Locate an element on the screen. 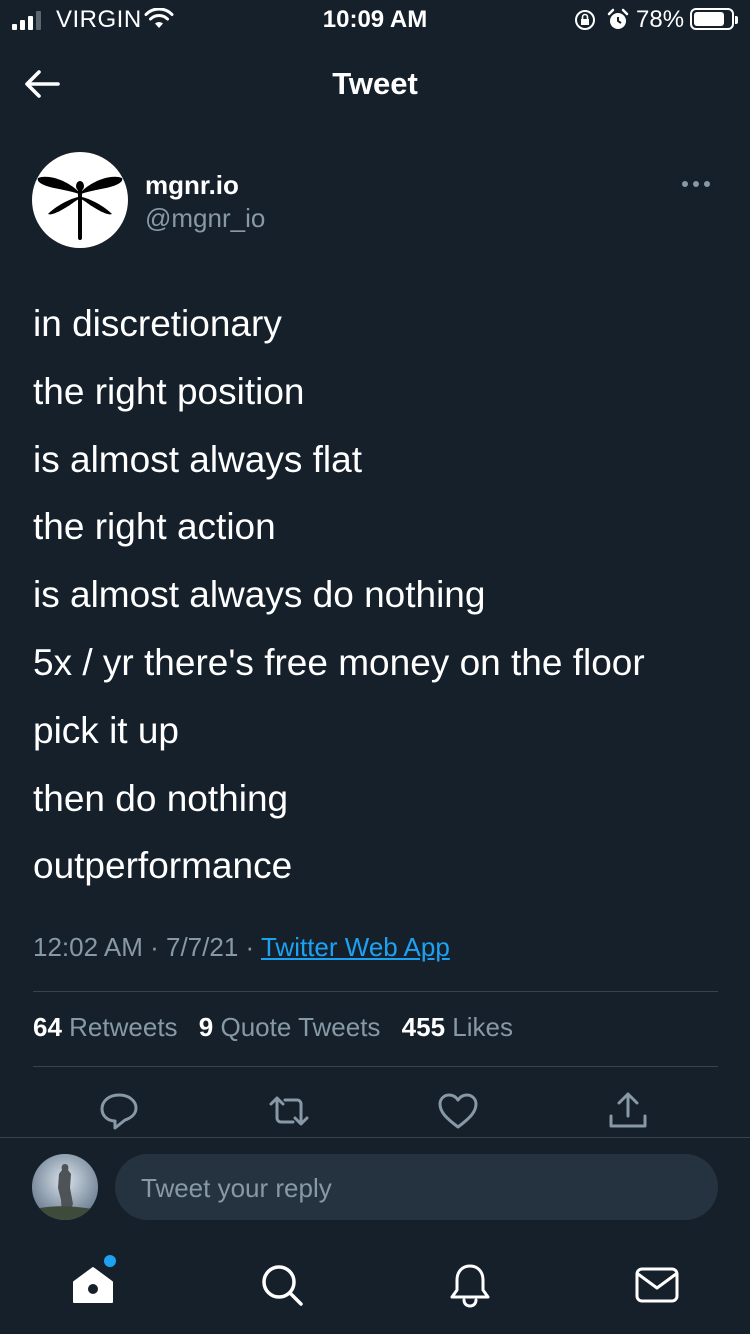 The image size is (750, 1334). tweet-line: is almost always do nothing is located at coordinates (259, 595).